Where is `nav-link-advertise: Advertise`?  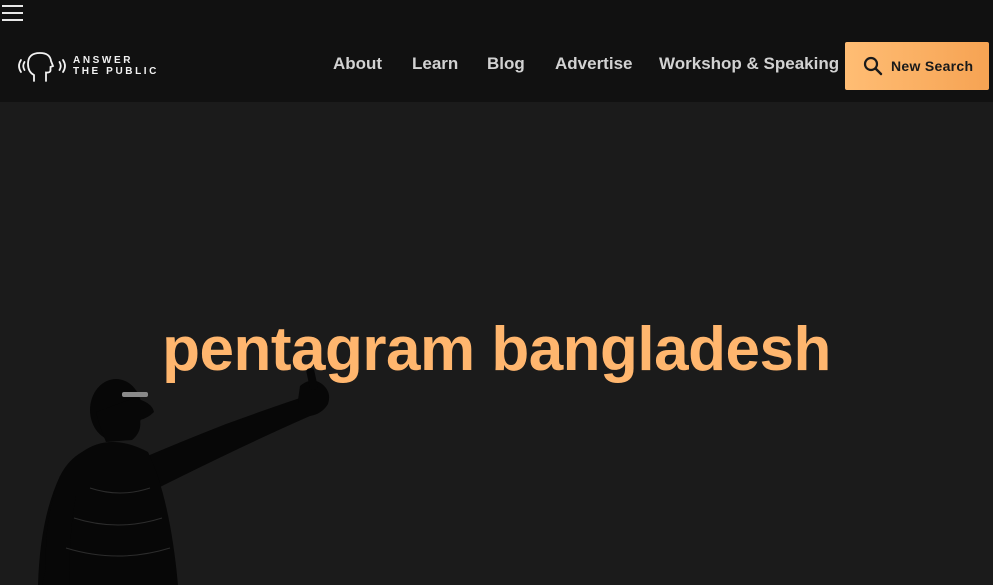 nav-link-advertise: Advertise is located at coordinates (593, 66).